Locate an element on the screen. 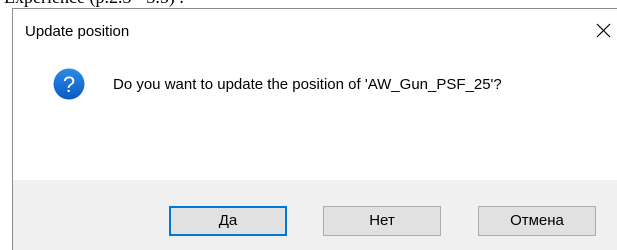 This screenshot has height=250, width=617. close-button is located at coordinates (604, 30).